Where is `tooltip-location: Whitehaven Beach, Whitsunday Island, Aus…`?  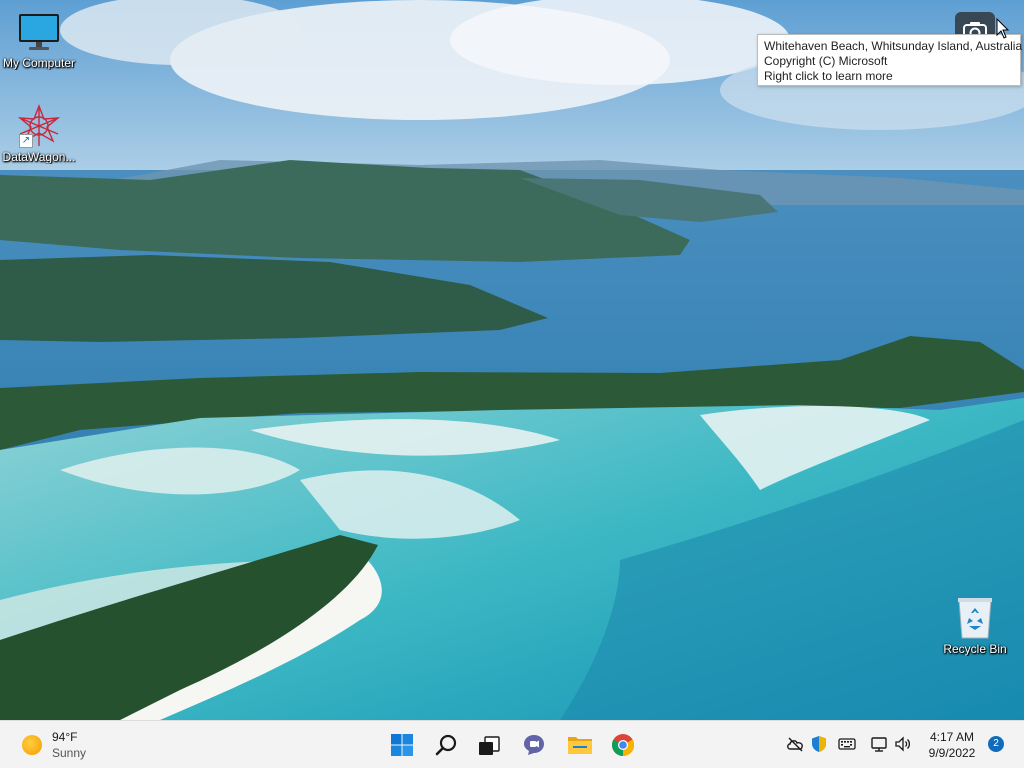
tooltip-location: Whitehaven Beach, Whitsunday Island, Aus… is located at coordinates (893, 46).